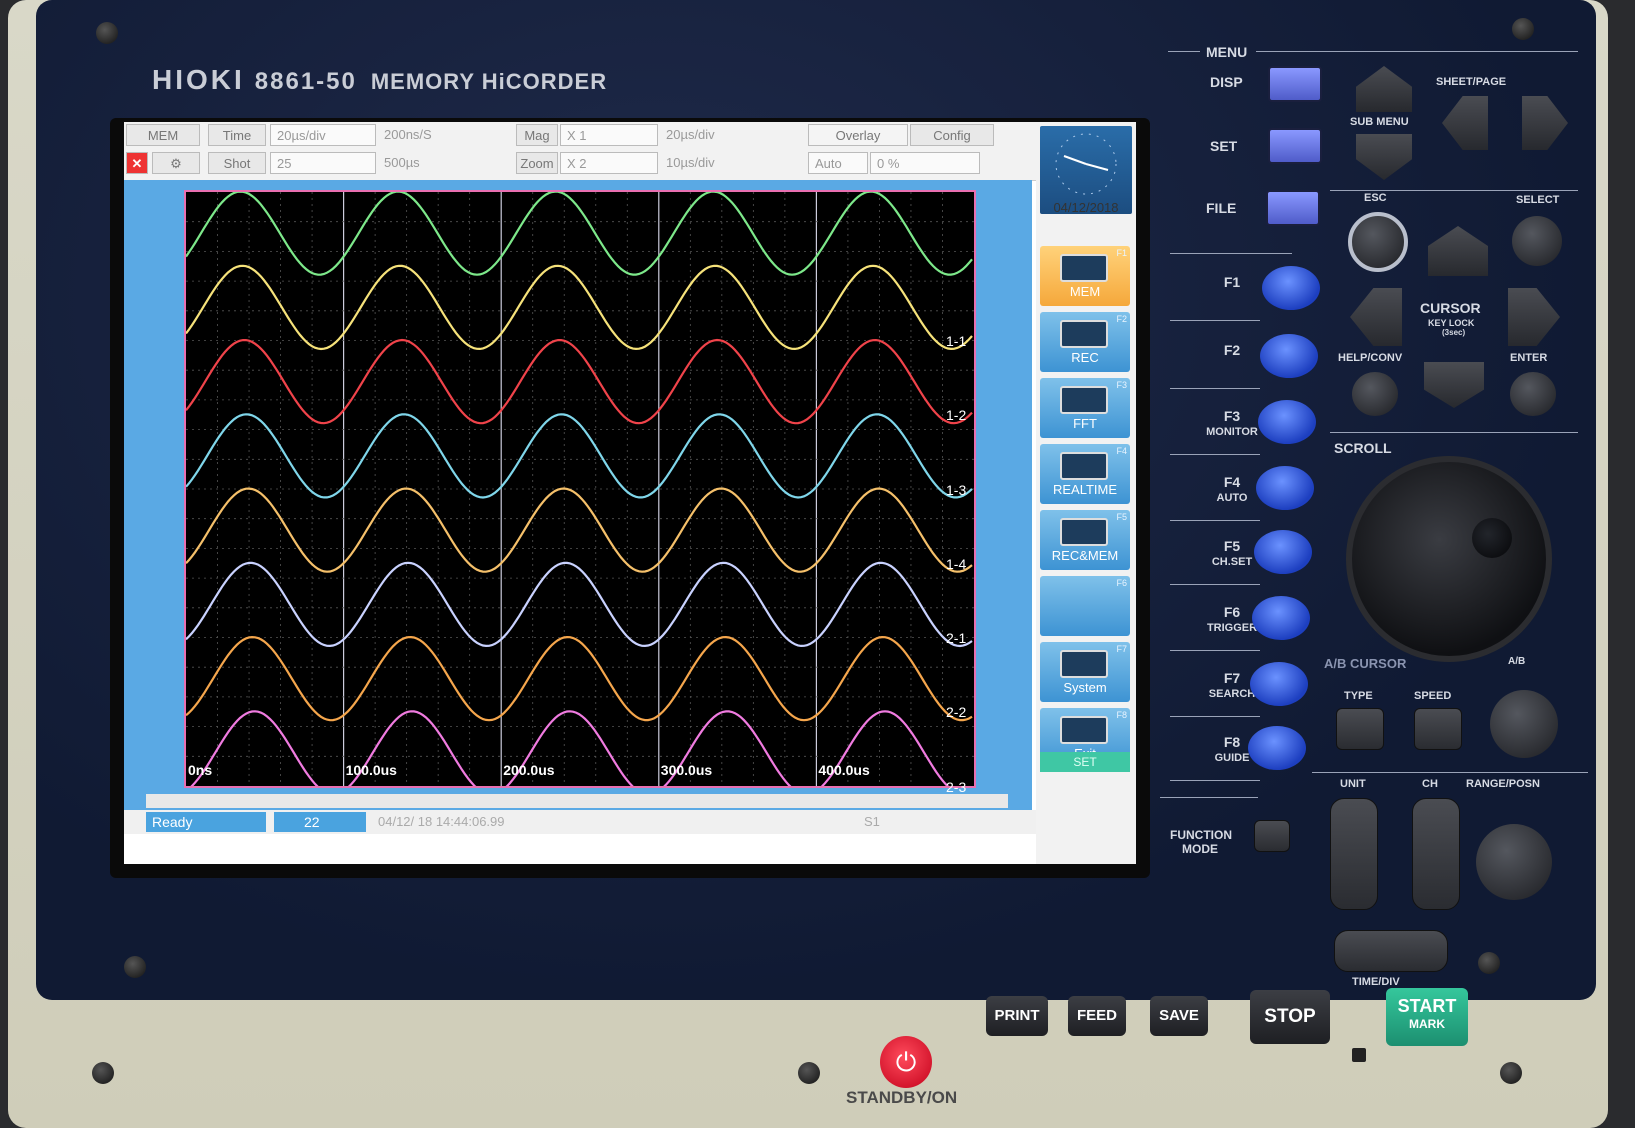 The image size is (1635, 1128). I want to click on brand-label: HIOKI 8861-50 MEMORY HiCORDER, so click(379, 80).